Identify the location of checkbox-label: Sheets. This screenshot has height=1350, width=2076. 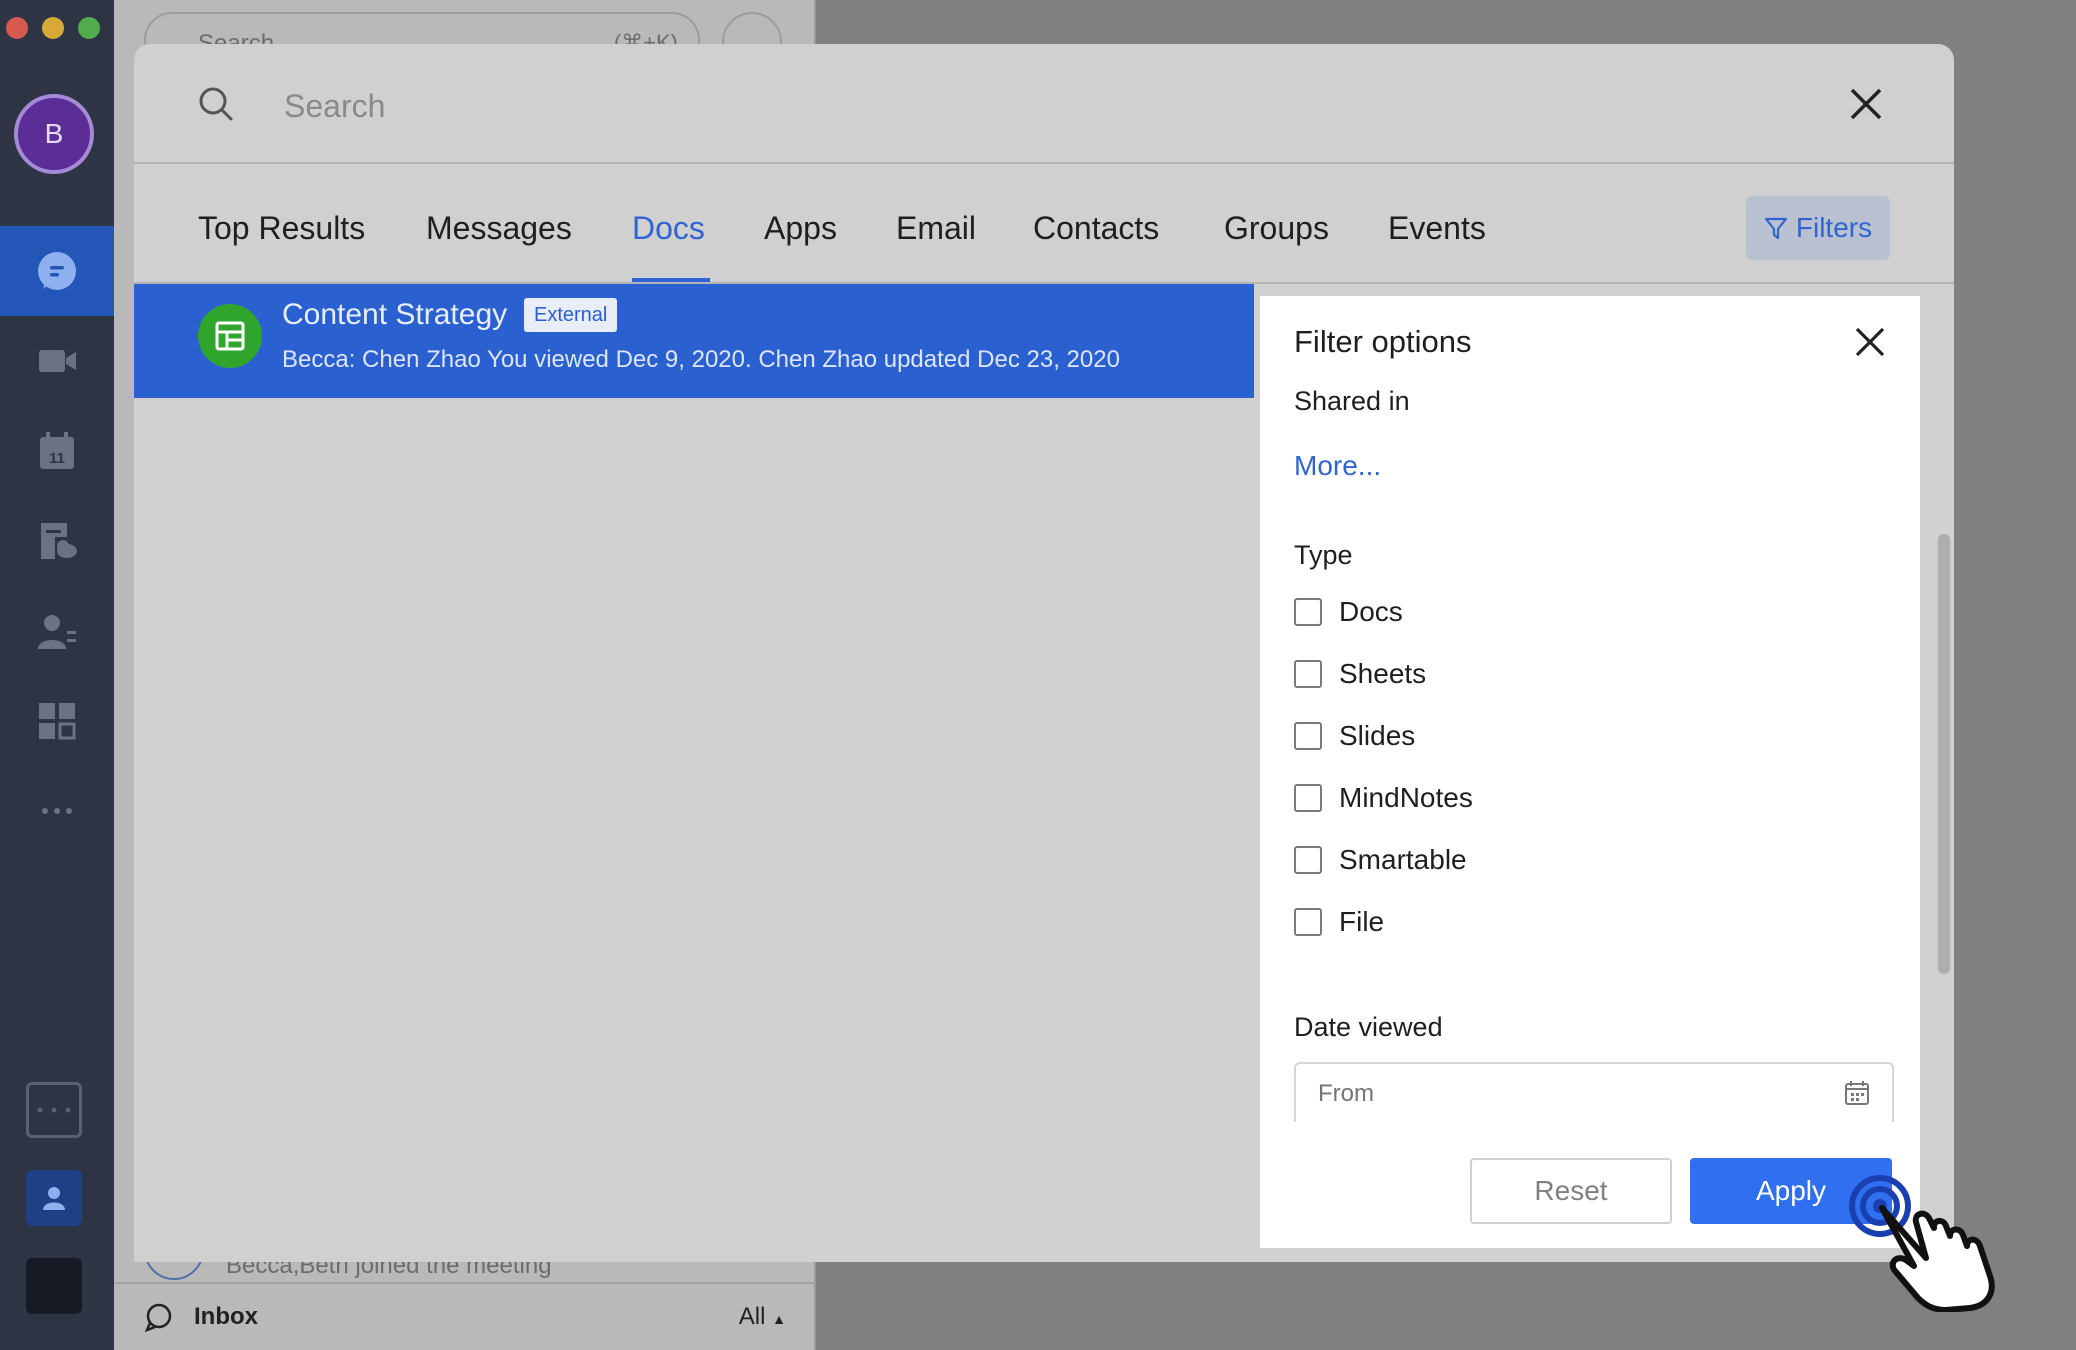
(1383, 673).